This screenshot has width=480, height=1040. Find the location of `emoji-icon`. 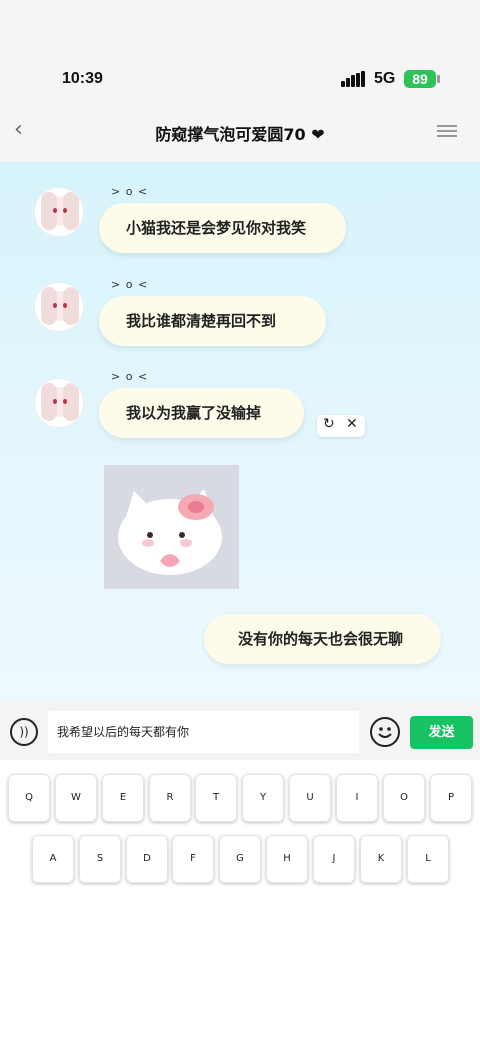

emoji-icon is located at coordinates (385, 732).